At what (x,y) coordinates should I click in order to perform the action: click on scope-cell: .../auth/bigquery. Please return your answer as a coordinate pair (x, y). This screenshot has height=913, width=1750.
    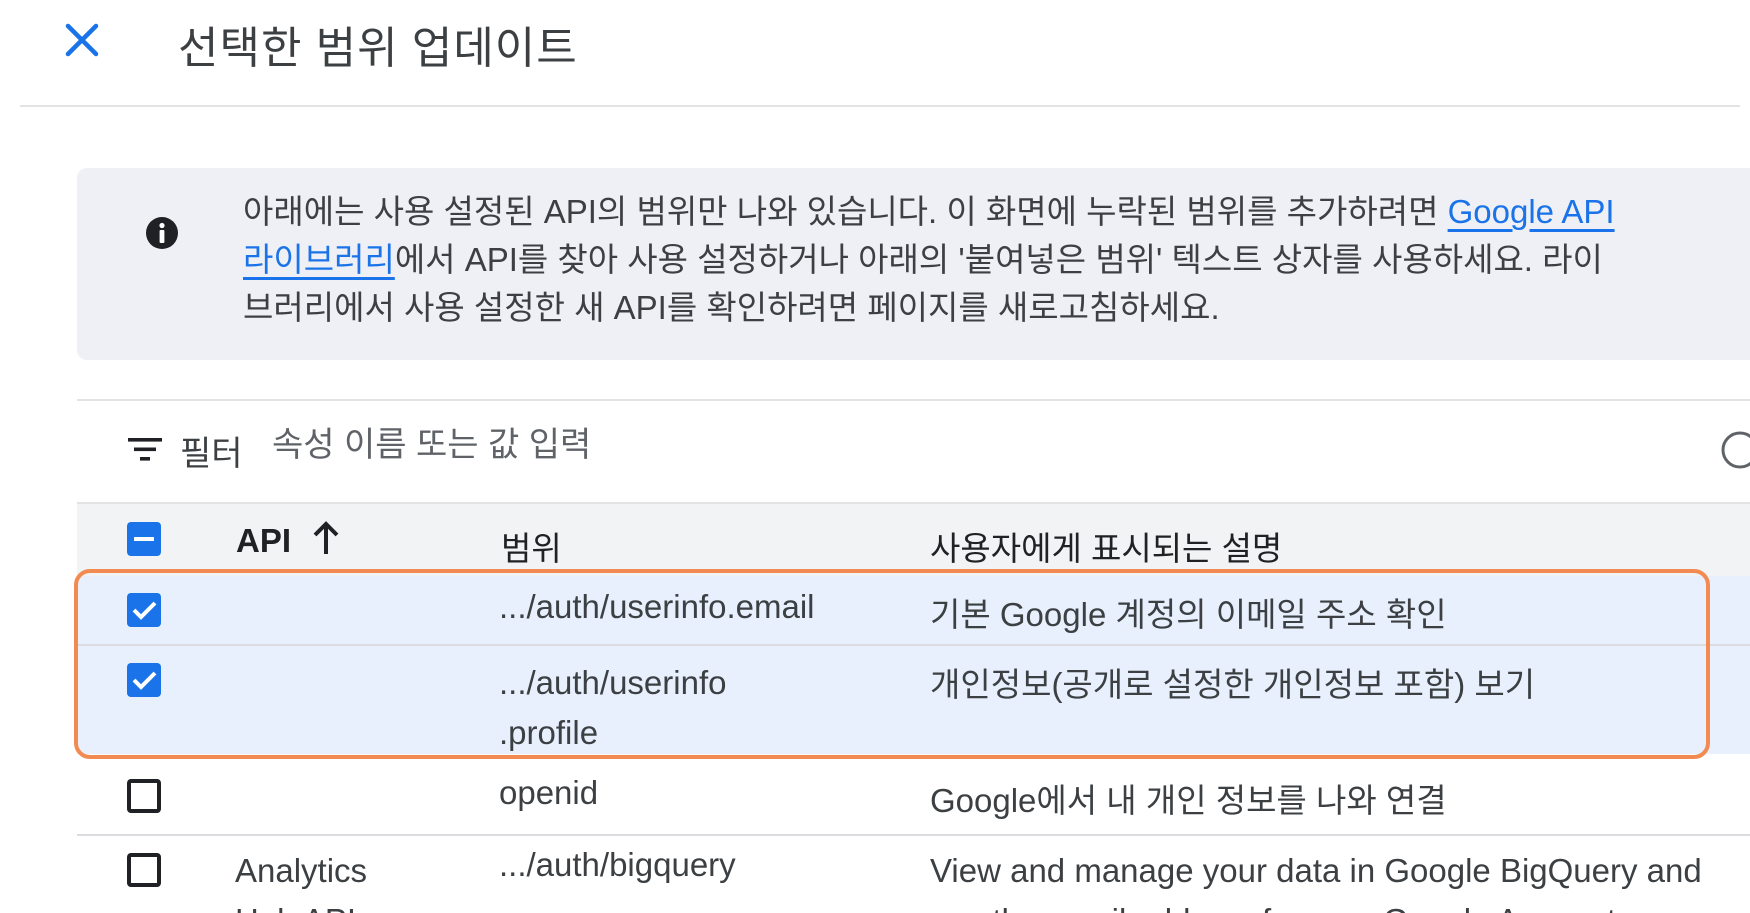
    Looking at the image, I should click on (617, 864).